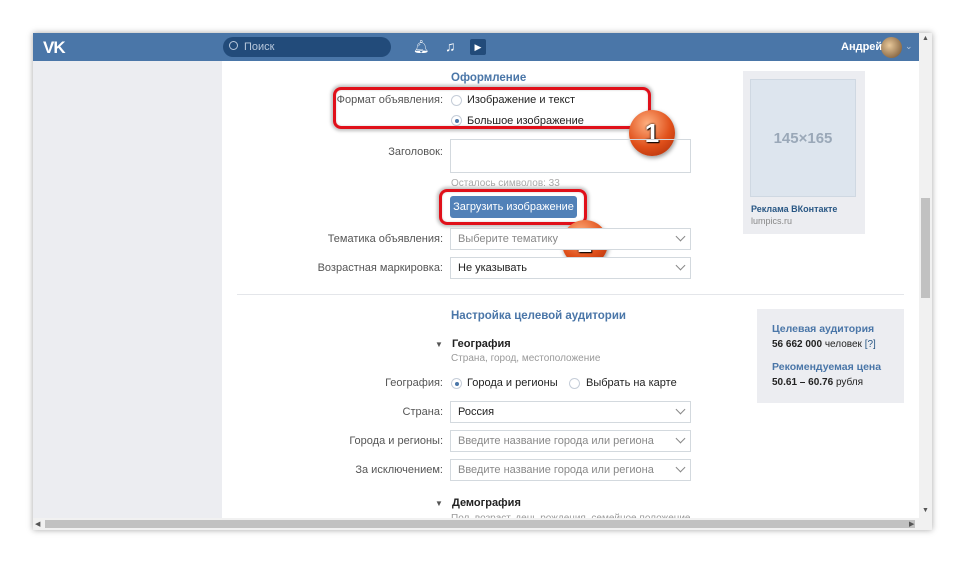 This screenshot has height=563, width=964. I want to click on geo-radio-cities, so click(456, 383).